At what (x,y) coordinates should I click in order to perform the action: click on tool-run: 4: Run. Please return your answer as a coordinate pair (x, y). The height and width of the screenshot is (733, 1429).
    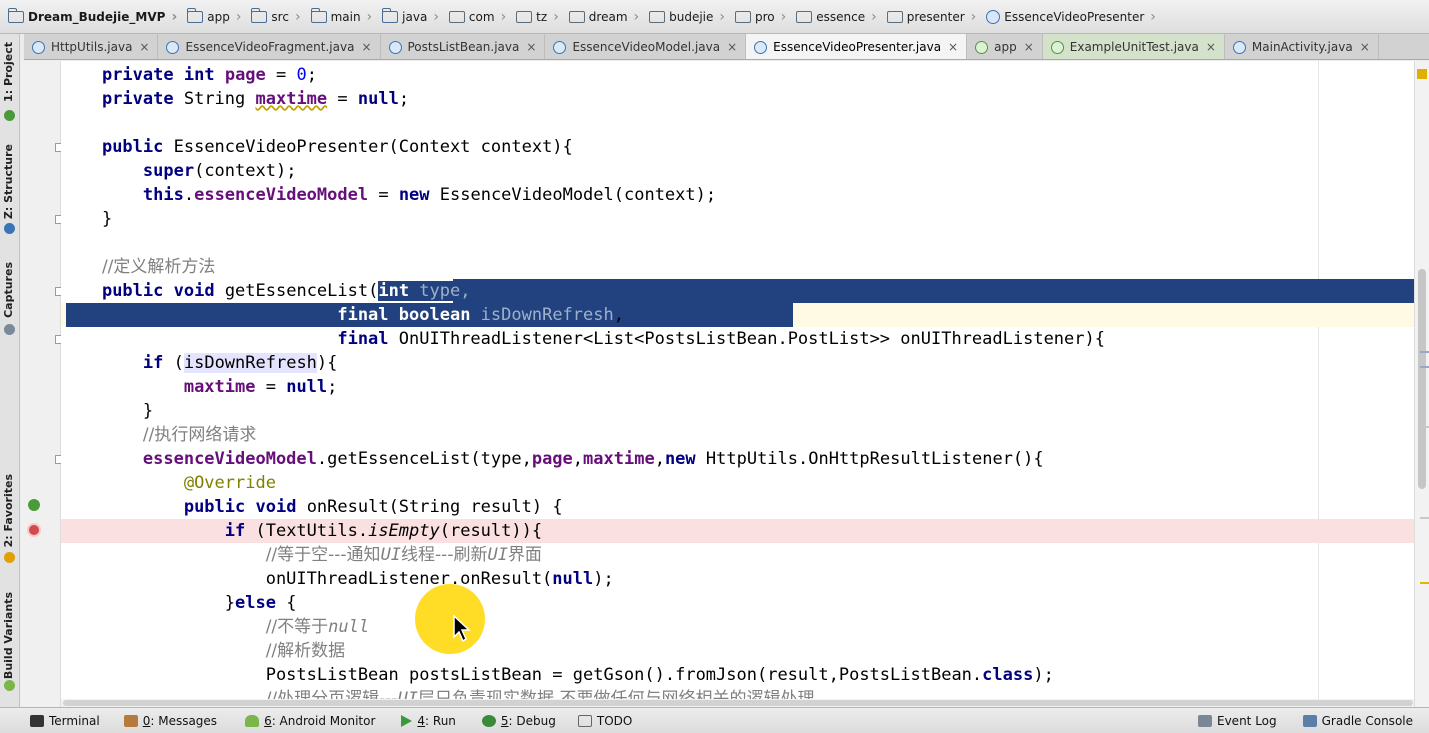
    Looking at the image, I should click on (428, 721).